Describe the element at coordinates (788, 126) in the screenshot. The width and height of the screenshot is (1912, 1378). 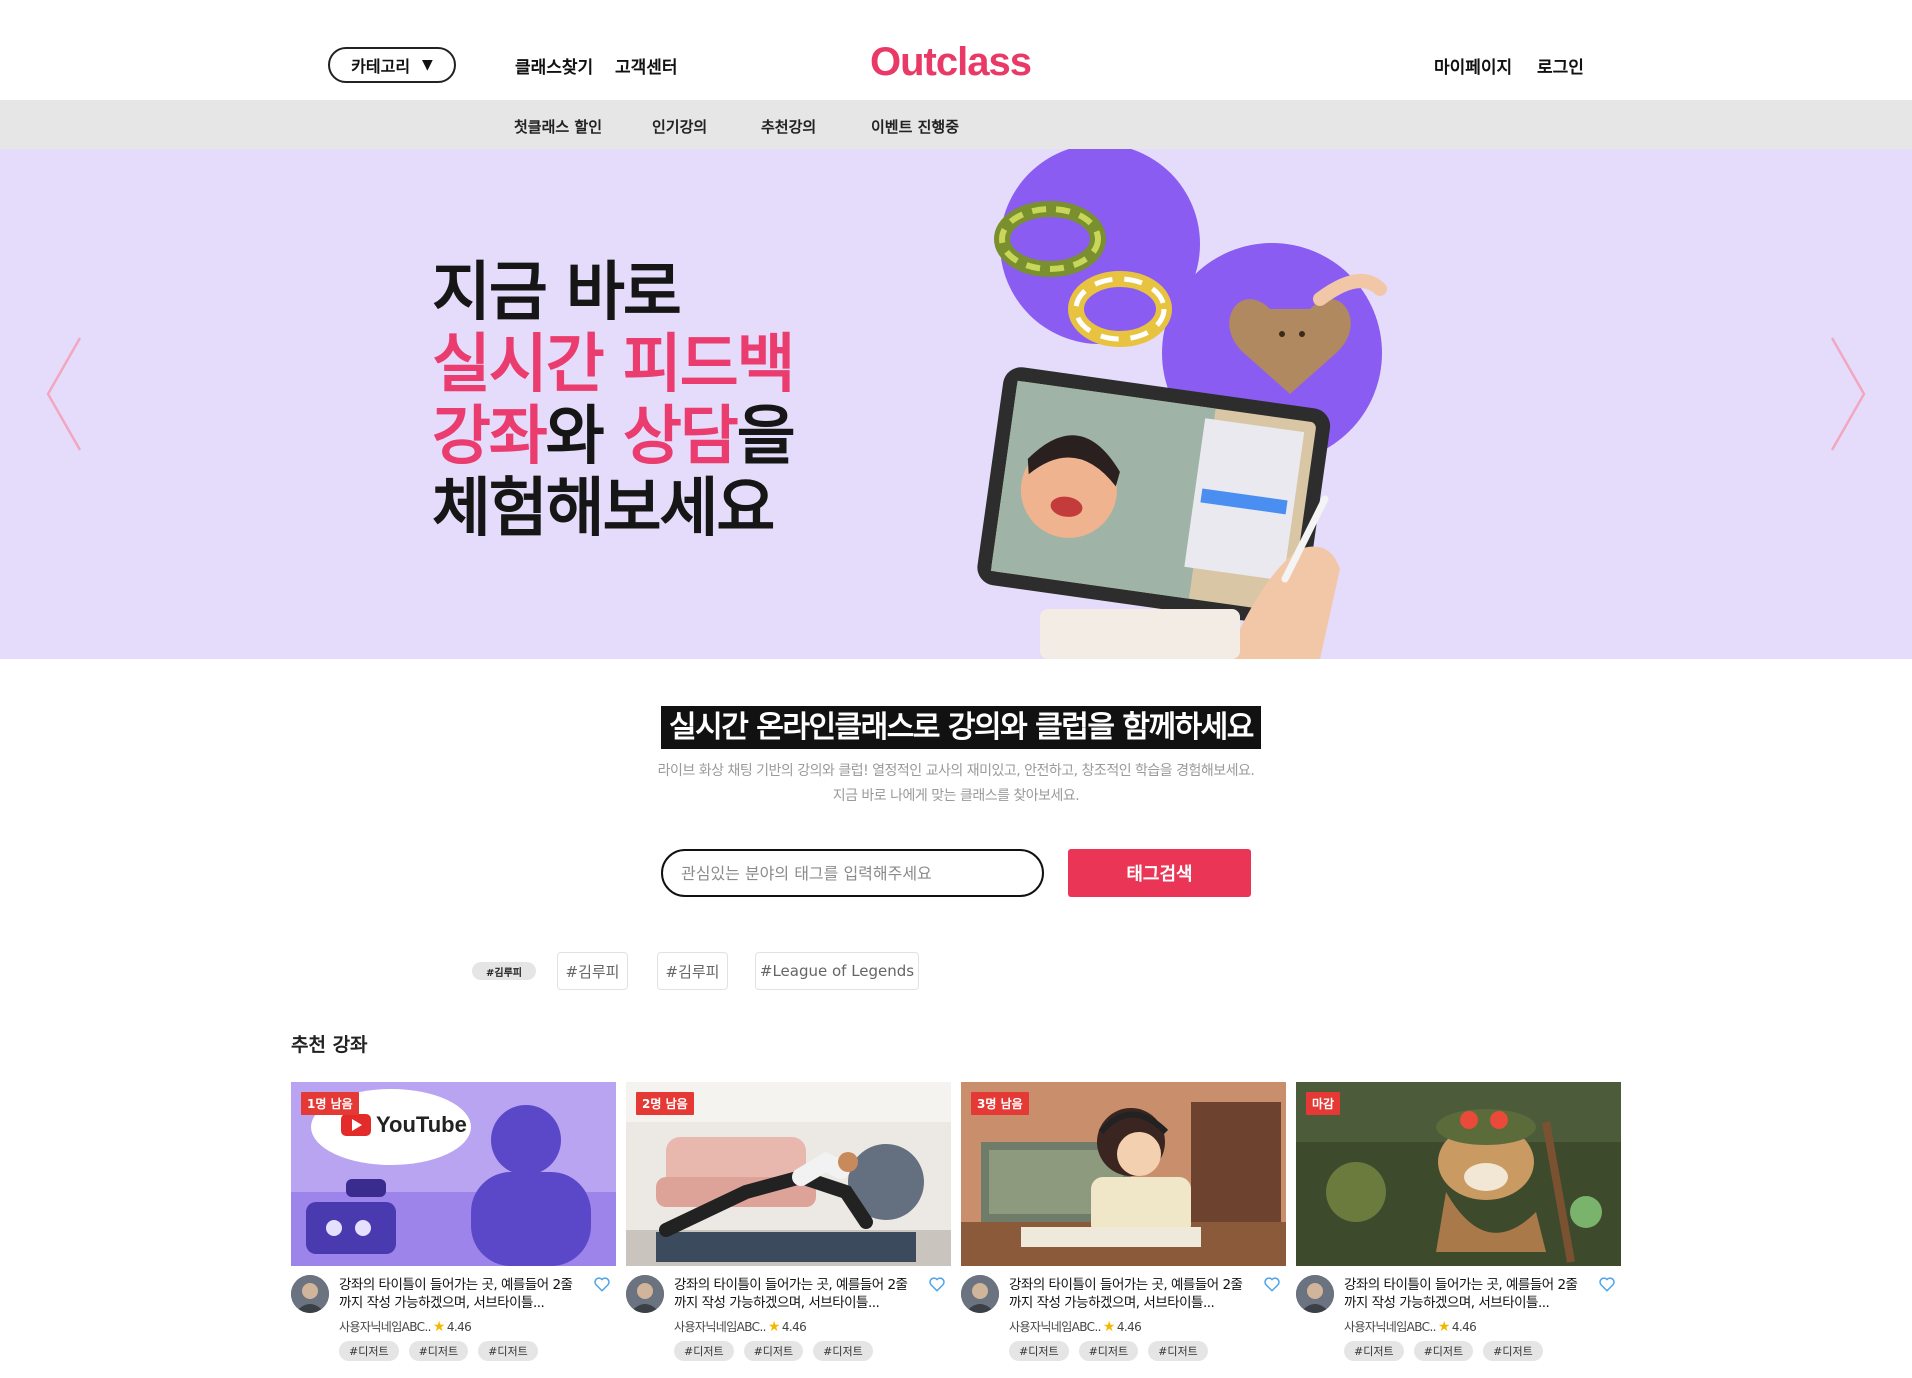
I see `subnav-recommended: 추천강의` at that location.